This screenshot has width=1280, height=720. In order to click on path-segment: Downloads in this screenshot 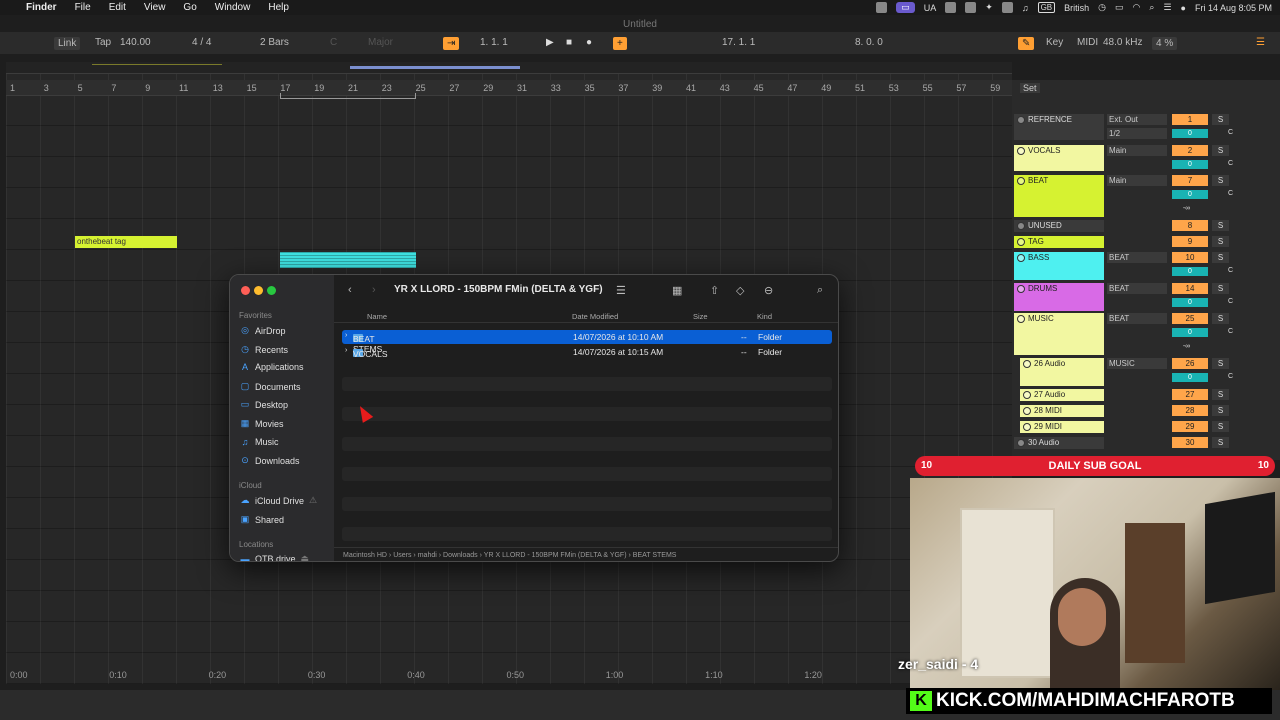, I will do `click(460, 555)`.